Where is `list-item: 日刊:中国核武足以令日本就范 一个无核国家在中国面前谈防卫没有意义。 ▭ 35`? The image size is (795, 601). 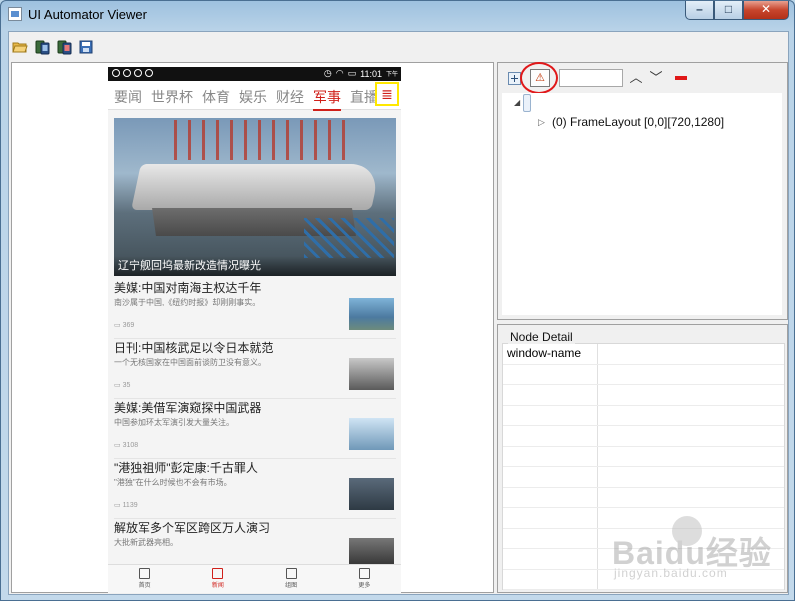
list-item: 日刊:中国核武足以令日本就范 一个无核国家在中国面前谈防卫没有意义。 ▭ 35 is located at coordinates (255, 369).